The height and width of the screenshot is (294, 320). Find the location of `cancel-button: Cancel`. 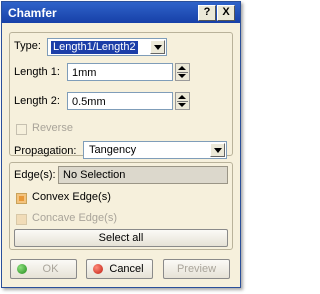

cancel-button: Cancel is located at coordinates (119, 269).